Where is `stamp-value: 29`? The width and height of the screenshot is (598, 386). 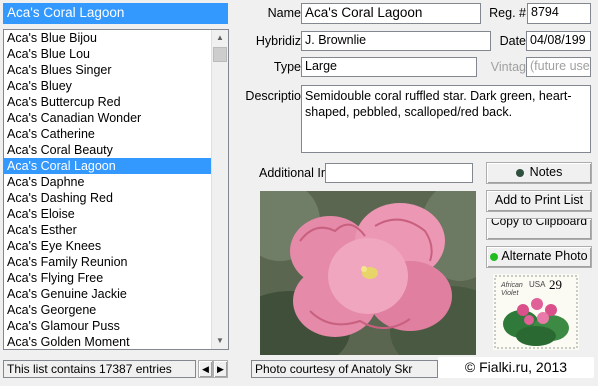 stamp-value: 29 is located at coordinates (555, 284).